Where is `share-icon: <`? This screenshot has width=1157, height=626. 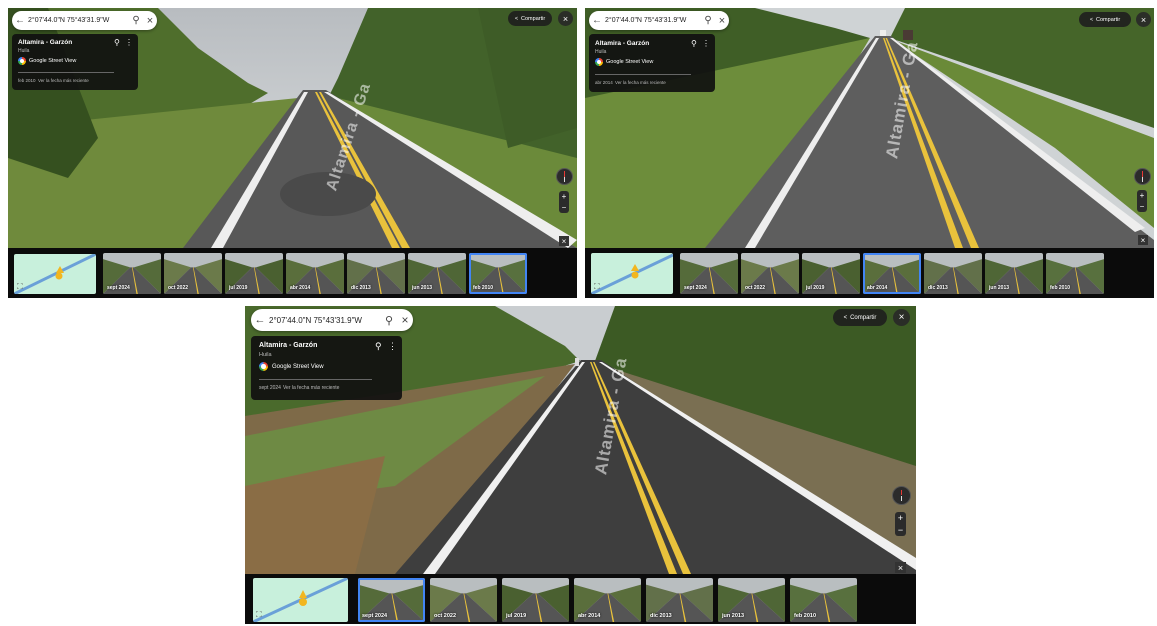
share-icon: < is located at coordinates (516, 18).